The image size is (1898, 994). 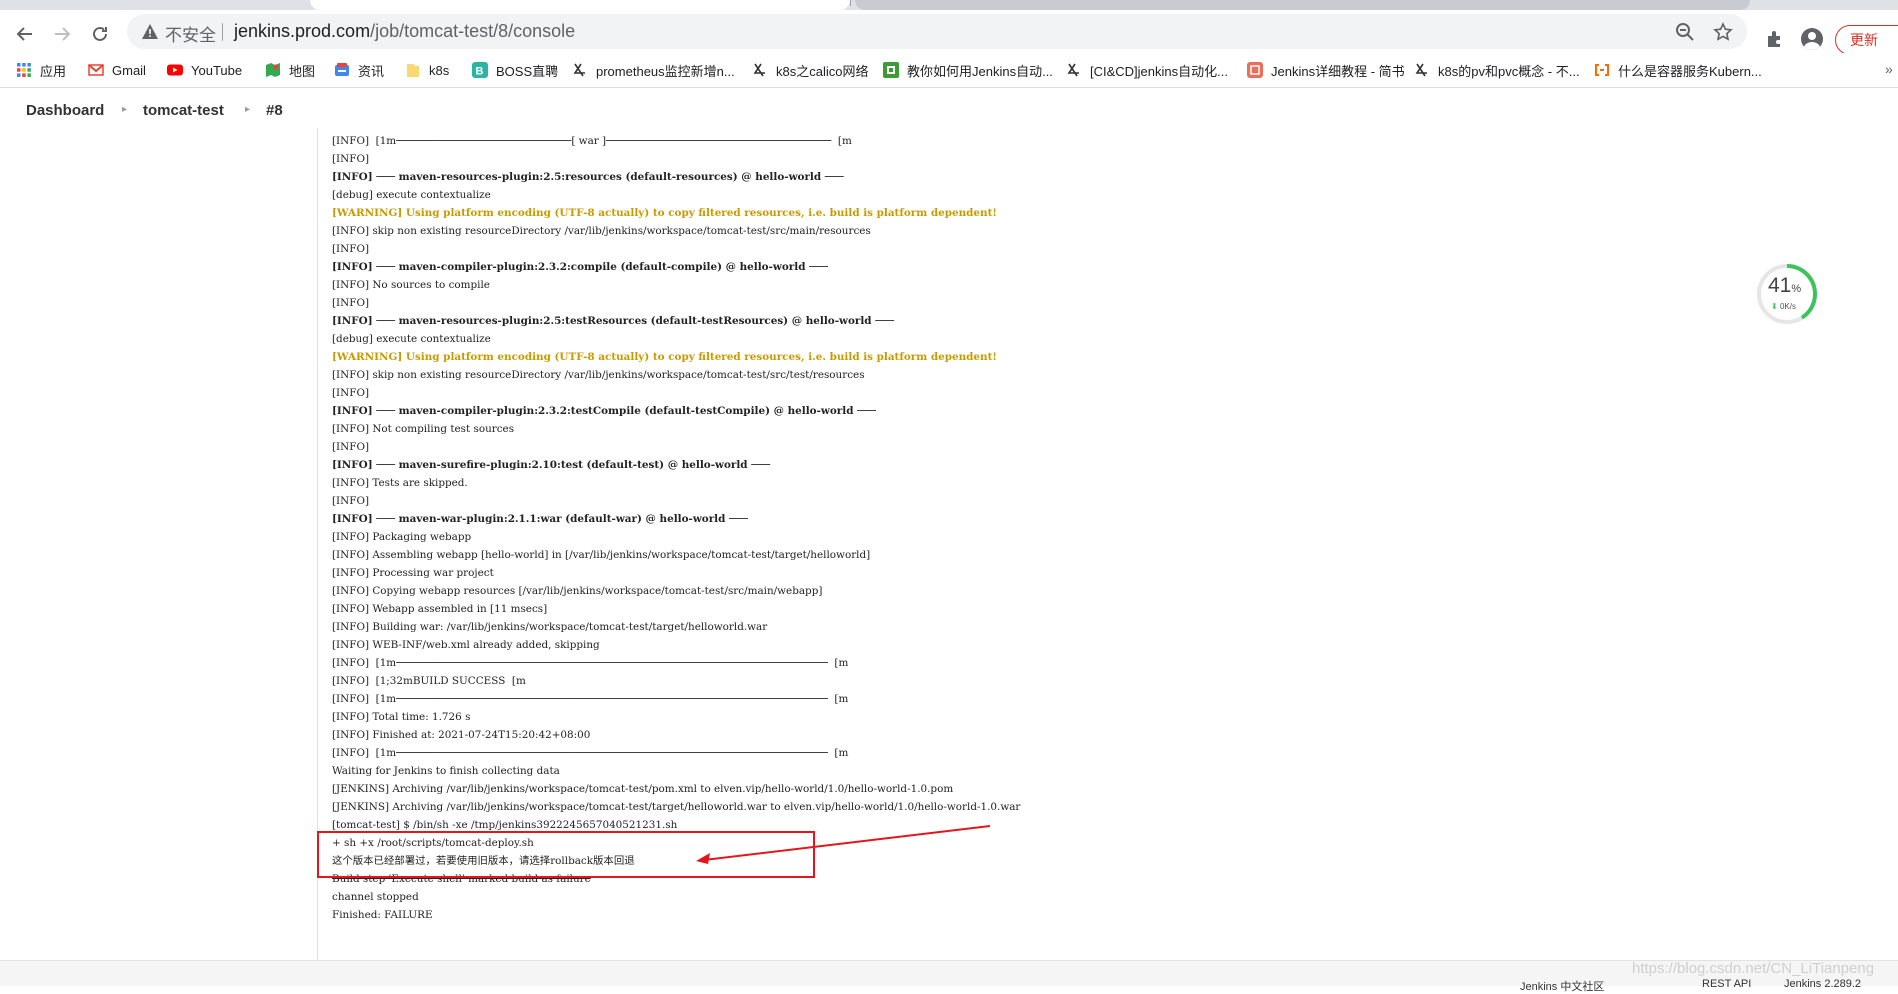 What do you see at coordinates (1753, 968) in the screenshot?
I see `watermark-text: https://blog.csdn.net/CN_LiTianpeng` at bounding box center [1753, 968].